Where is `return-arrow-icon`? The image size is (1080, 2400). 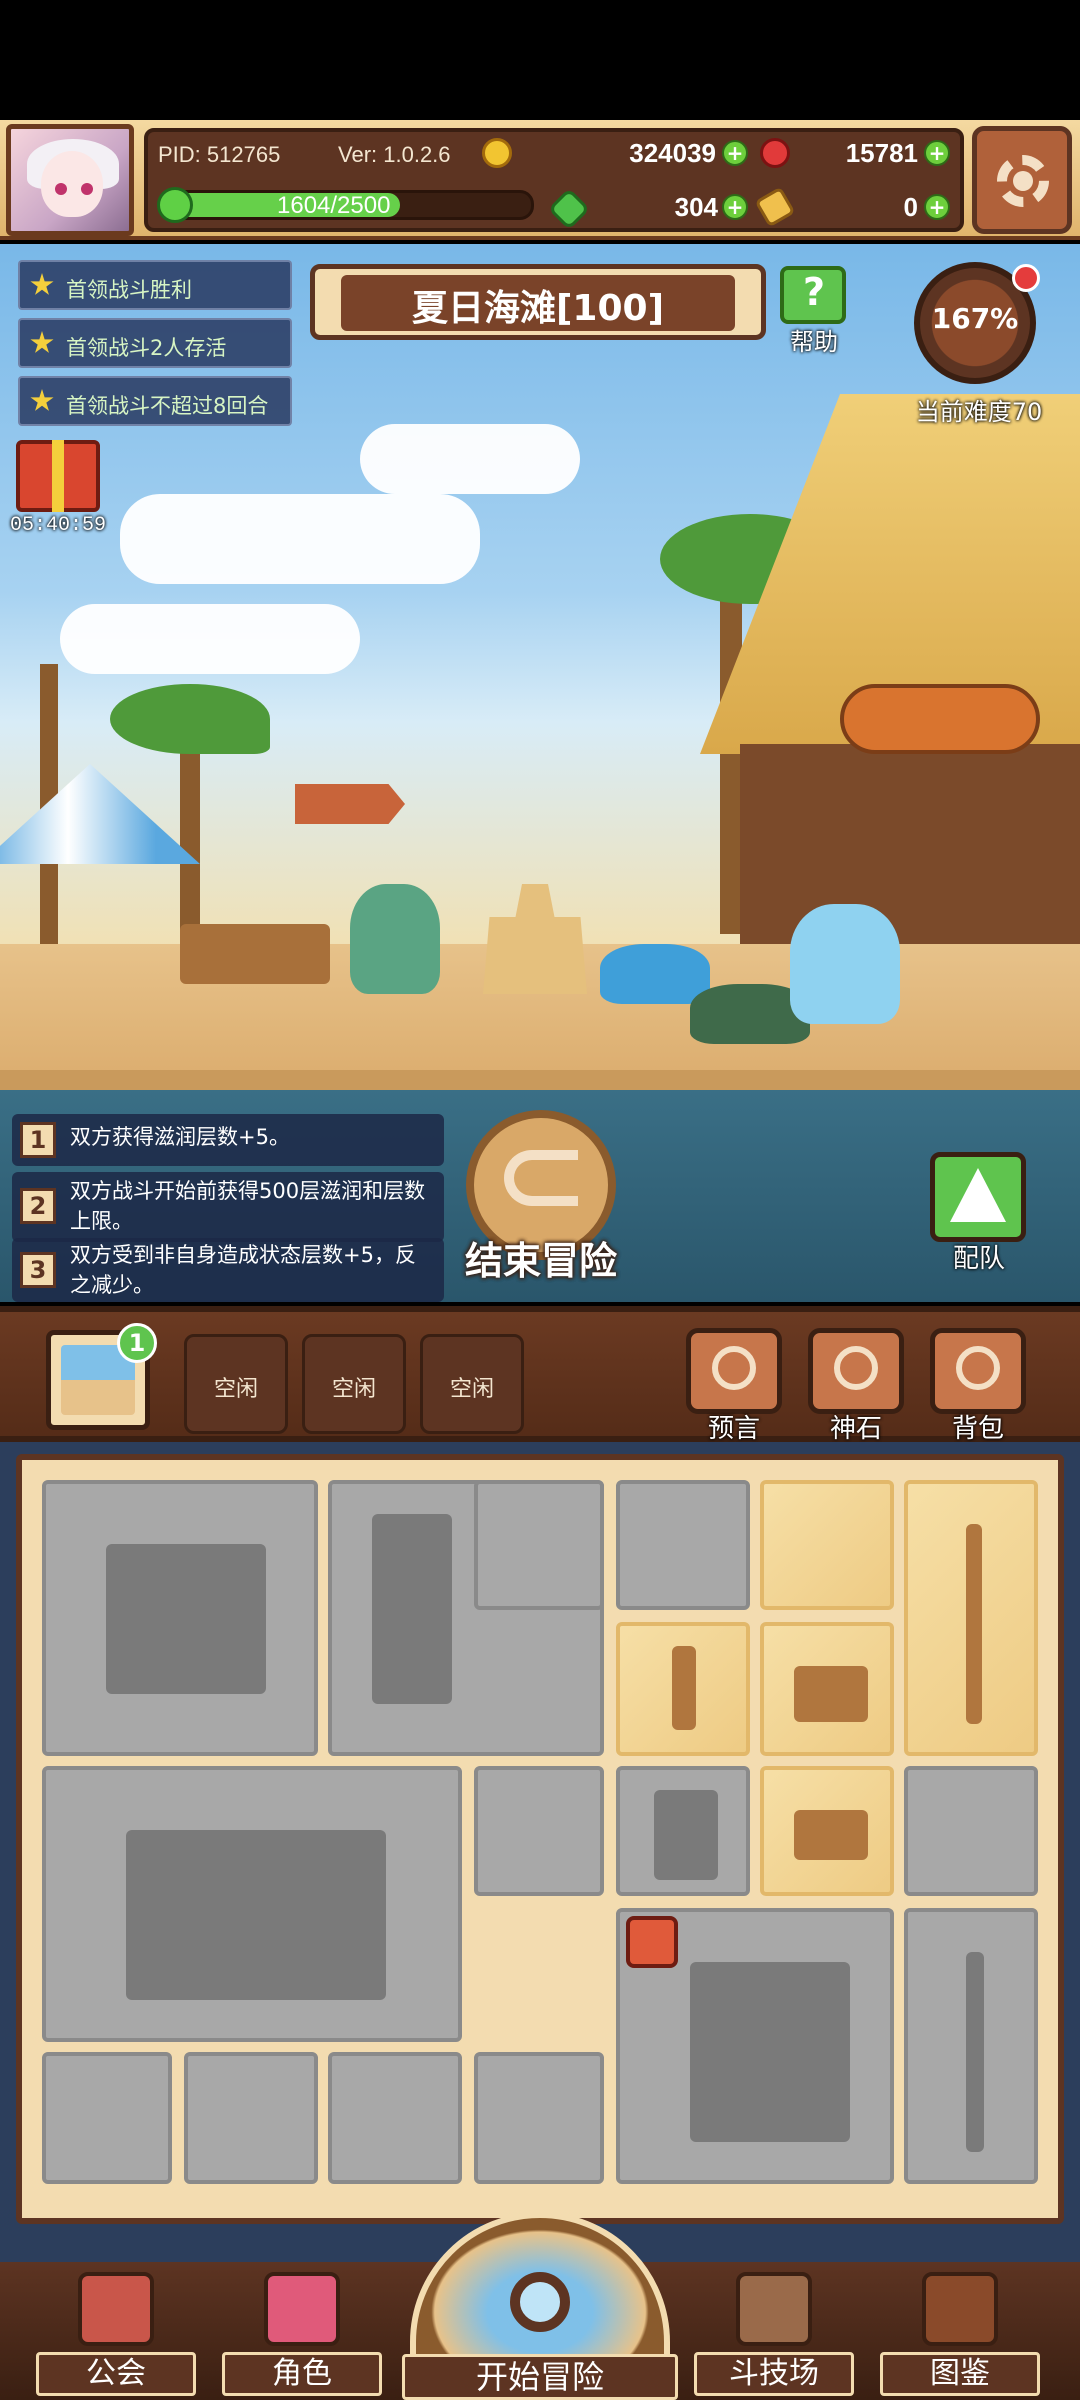 return-arrow-icon is located at coordinates (541, 1178).